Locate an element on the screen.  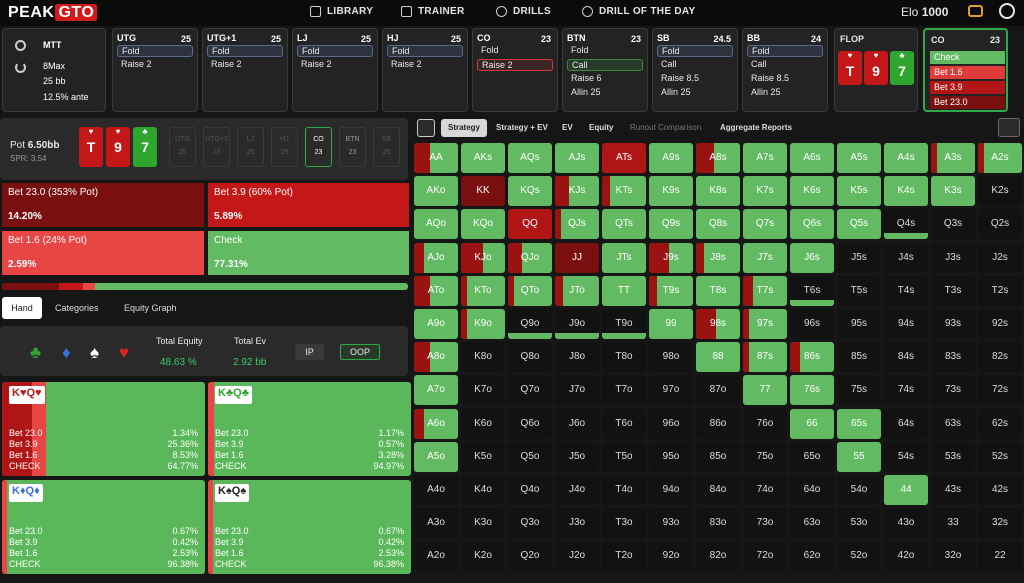
range-cell-j6o: J6o is located at coordinates (577, 423).